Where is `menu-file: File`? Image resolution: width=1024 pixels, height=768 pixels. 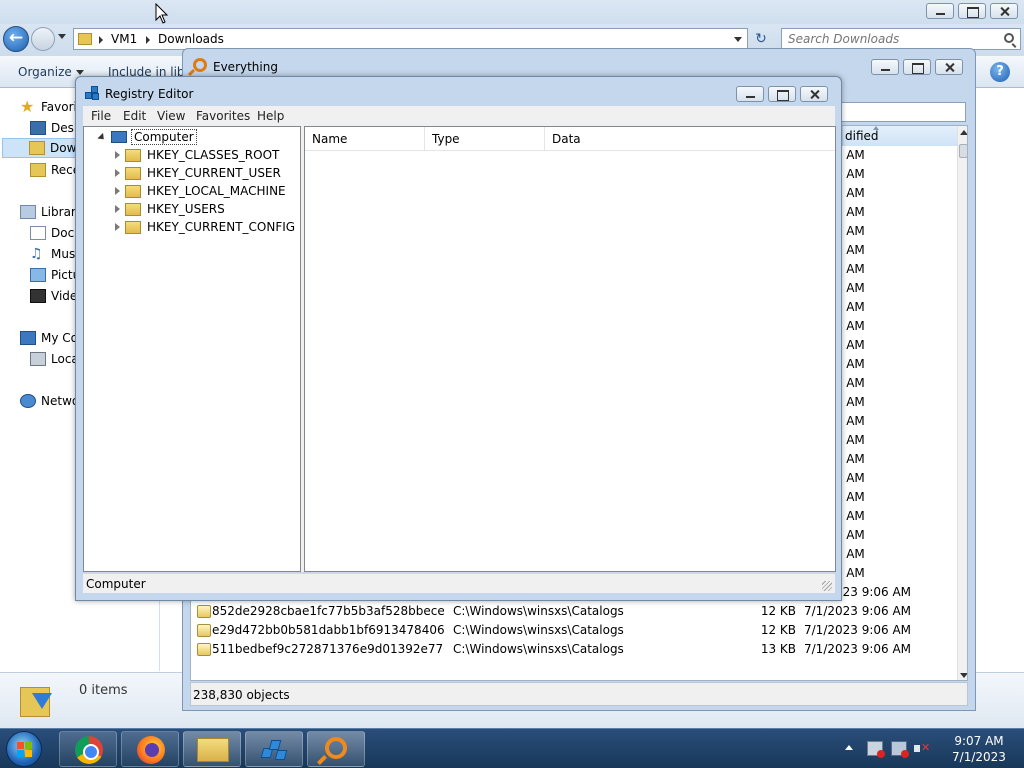 menu-file: File is located at coordinates (101, 116).